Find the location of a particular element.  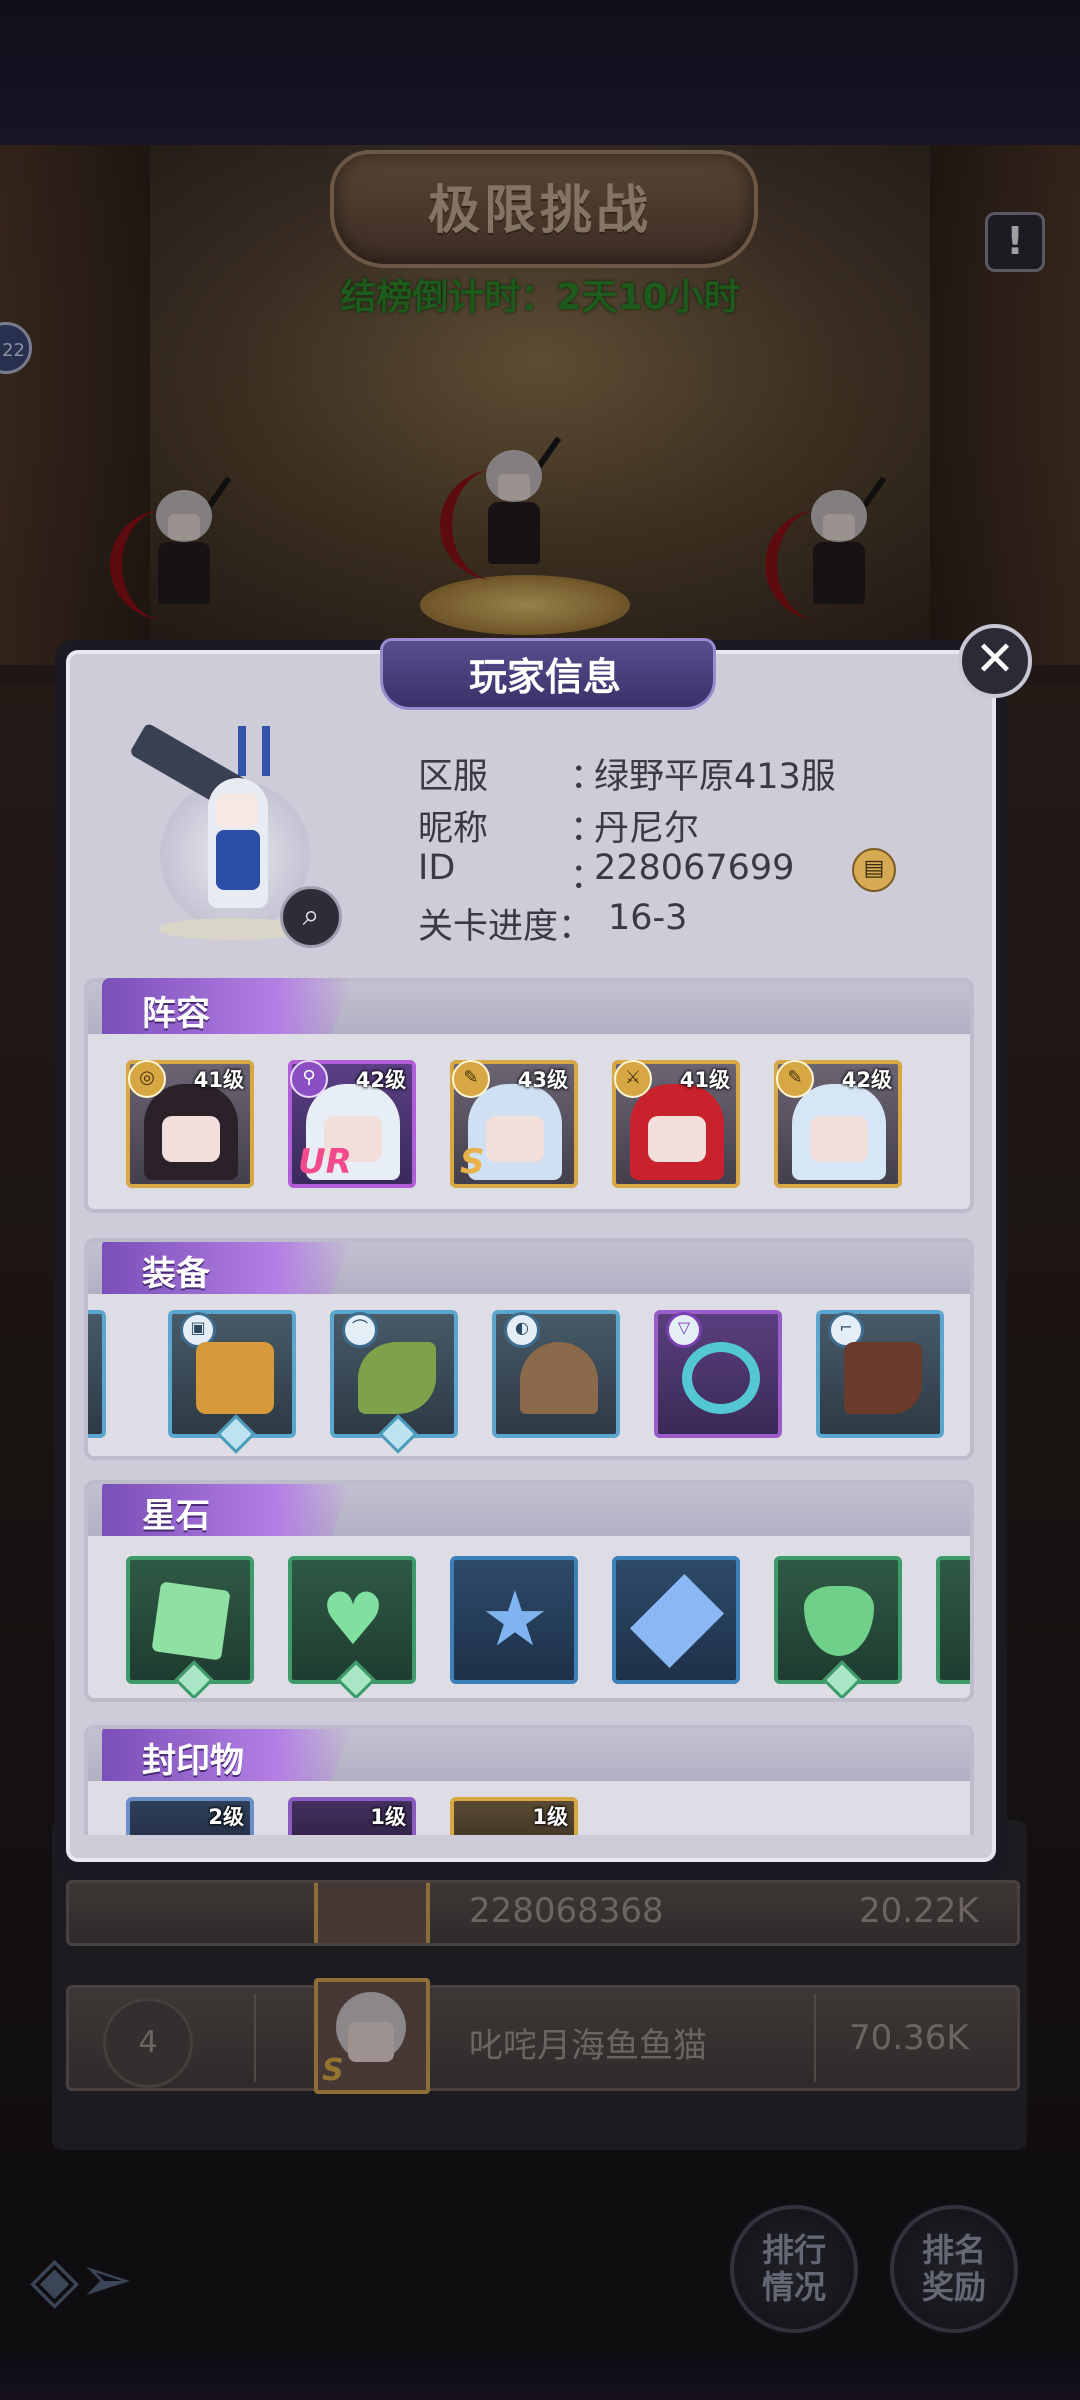

grade-badge: UR is located at coordinates (325, 1162).